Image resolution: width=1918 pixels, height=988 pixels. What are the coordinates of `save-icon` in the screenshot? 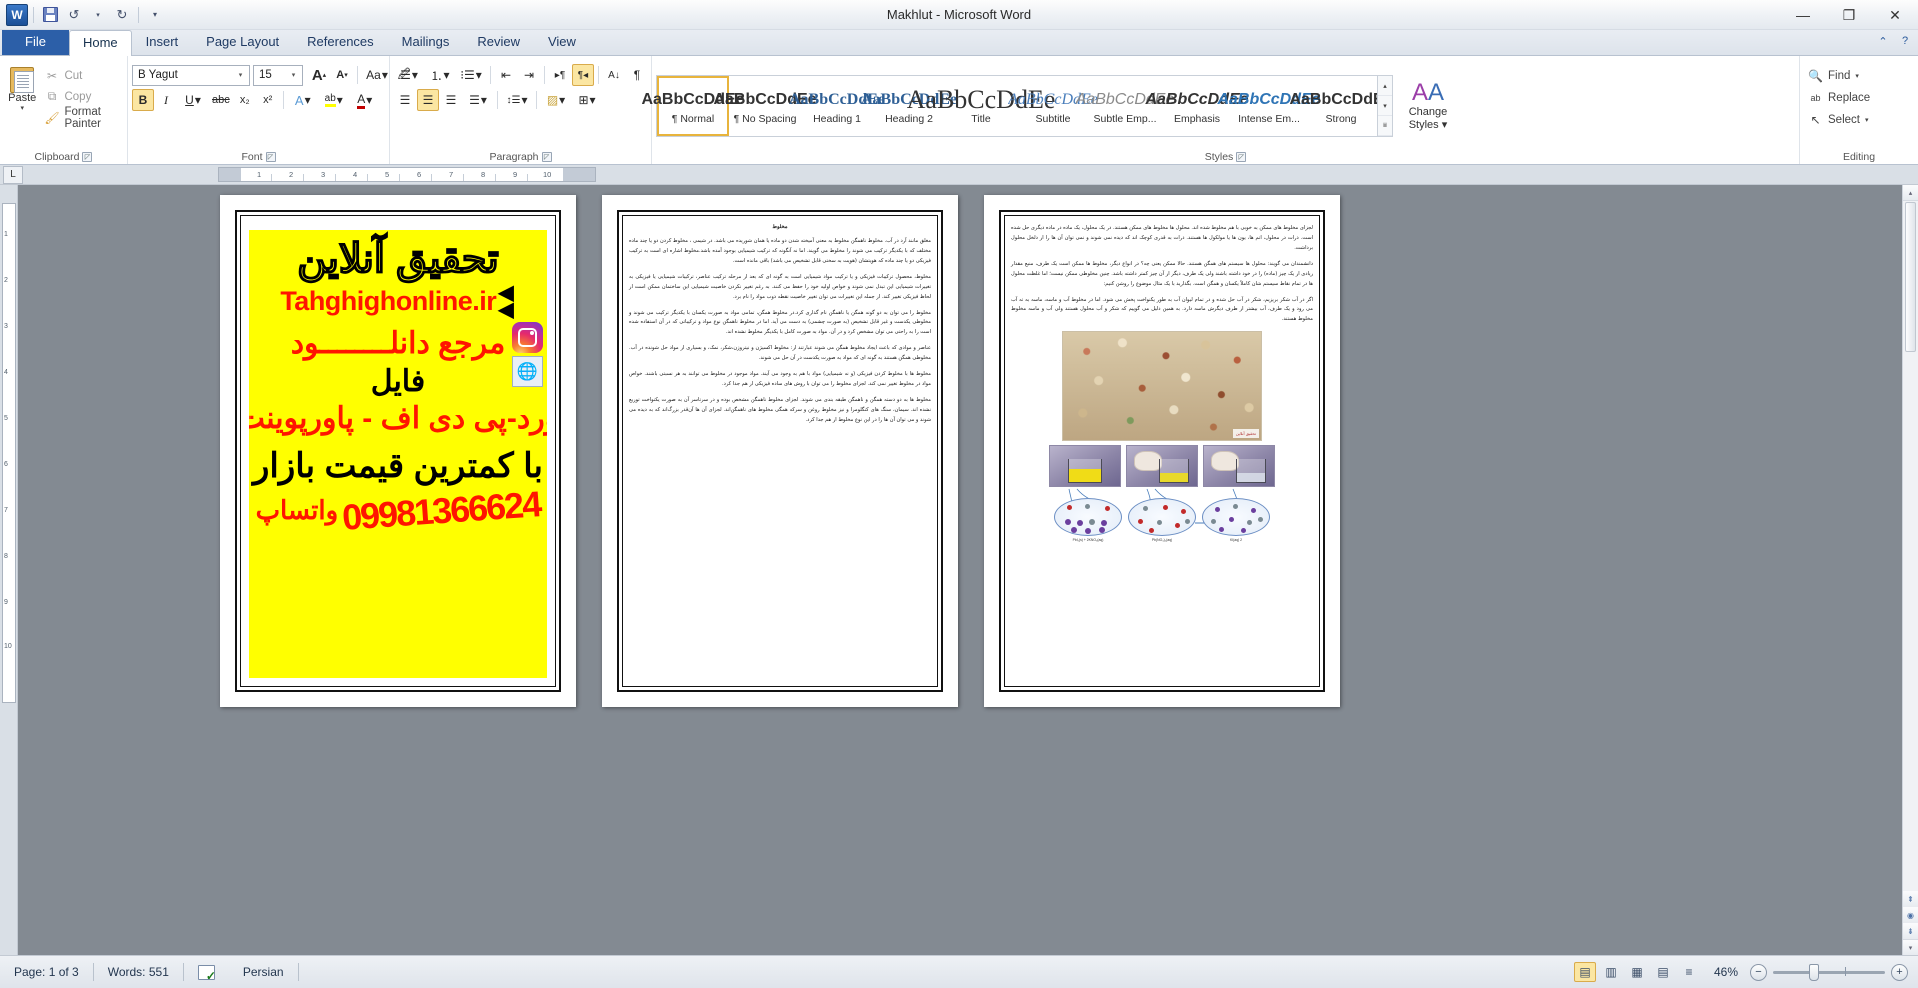 It's located at (50, 15).